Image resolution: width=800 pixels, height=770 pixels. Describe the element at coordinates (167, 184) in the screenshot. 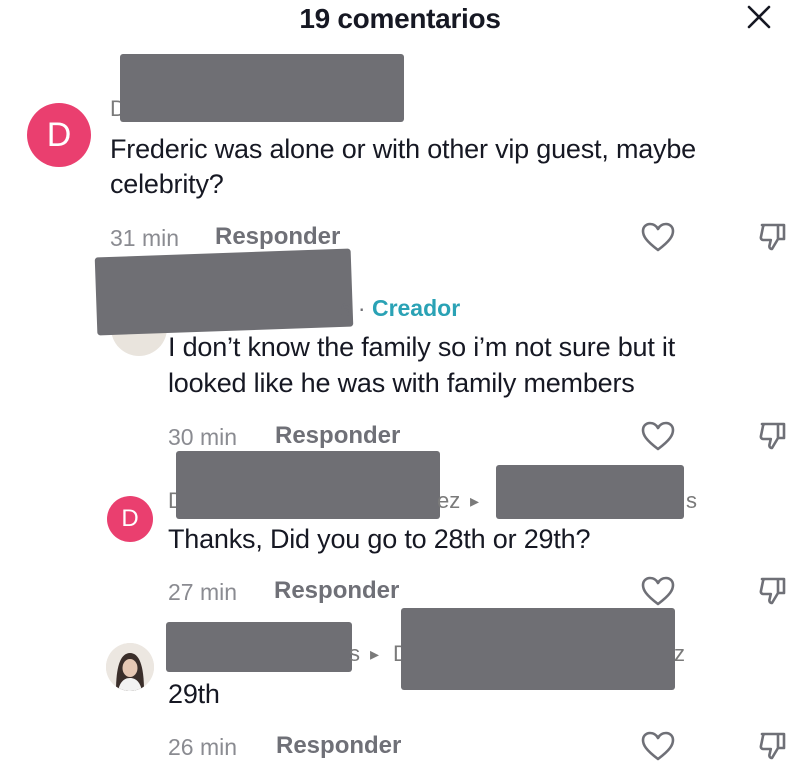

I see `comment-text: celebrity?` at that location.